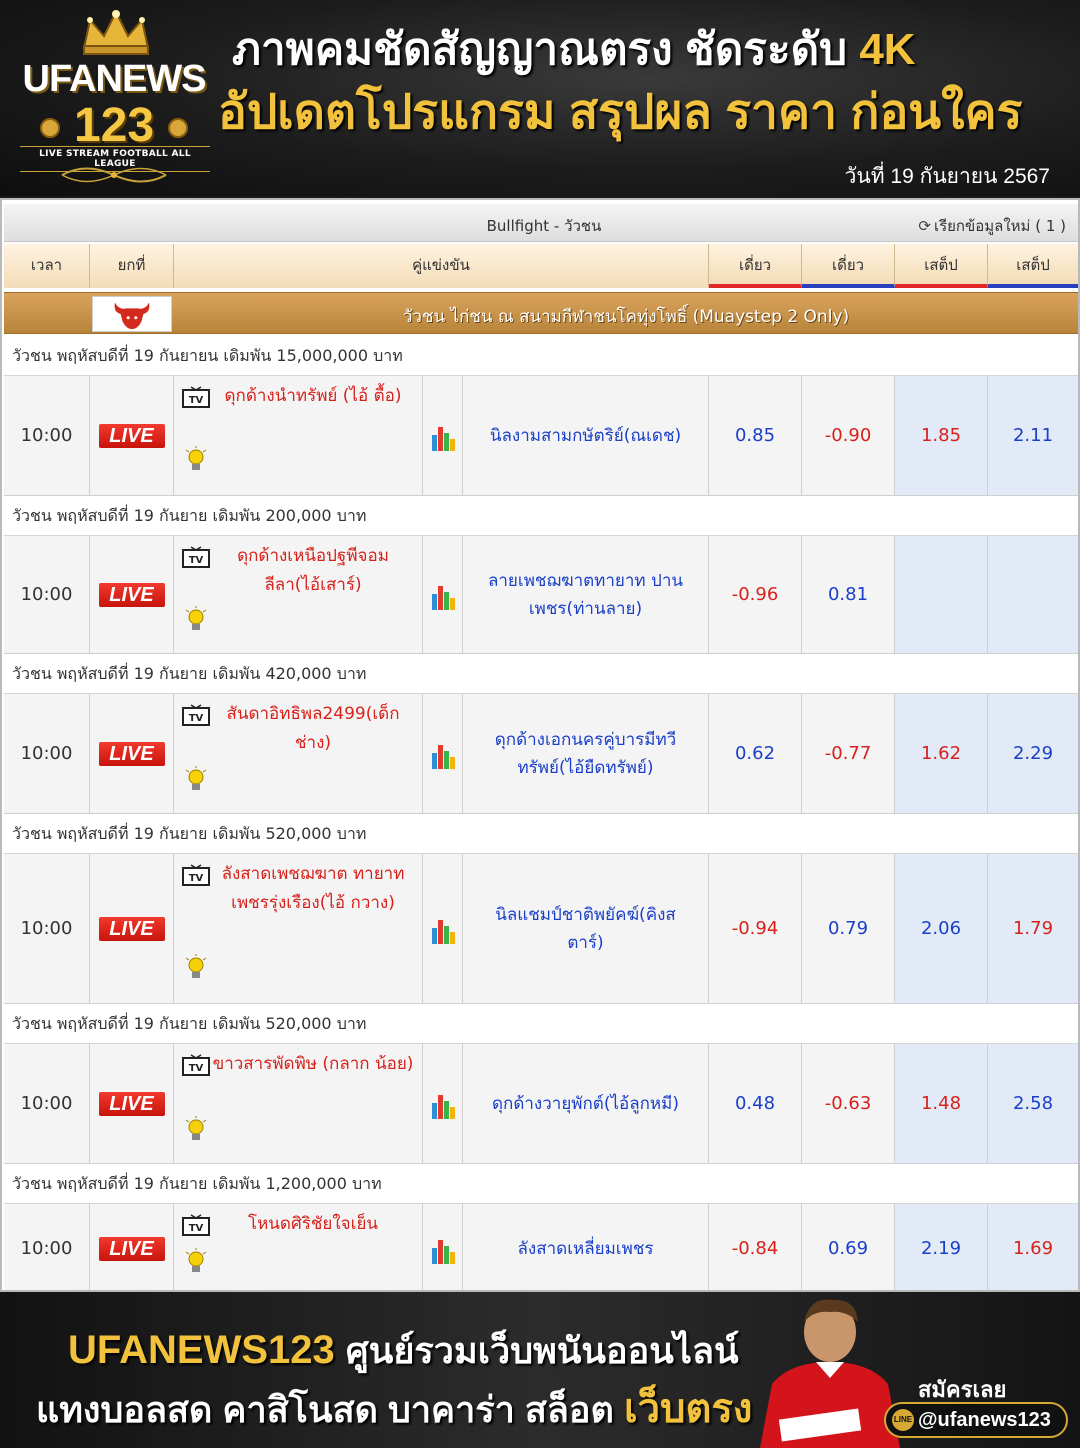 Image resolution: width=1080 pixels, height=1448 pixels. What do you see at coordinates (755, 928) in the screenshot?
I see `odds-single-1: -0.94` at bounding box center [755, 928].